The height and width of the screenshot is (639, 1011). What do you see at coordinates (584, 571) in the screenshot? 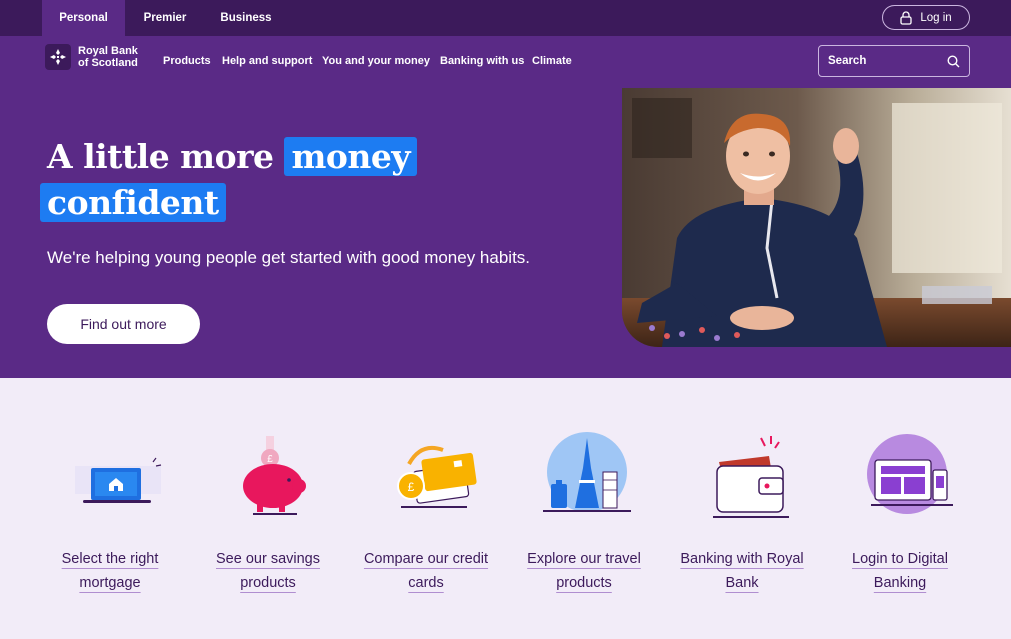
I see `card-travel-link: Explore our travel products` at bounding box center [584, 571].